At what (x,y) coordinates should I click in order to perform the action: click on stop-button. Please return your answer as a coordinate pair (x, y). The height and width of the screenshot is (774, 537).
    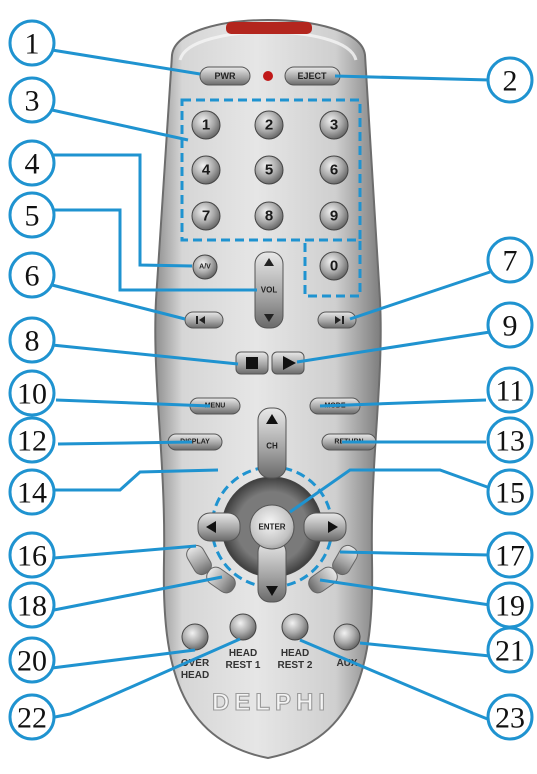
    Looking at the image, I should click on (252, 363).